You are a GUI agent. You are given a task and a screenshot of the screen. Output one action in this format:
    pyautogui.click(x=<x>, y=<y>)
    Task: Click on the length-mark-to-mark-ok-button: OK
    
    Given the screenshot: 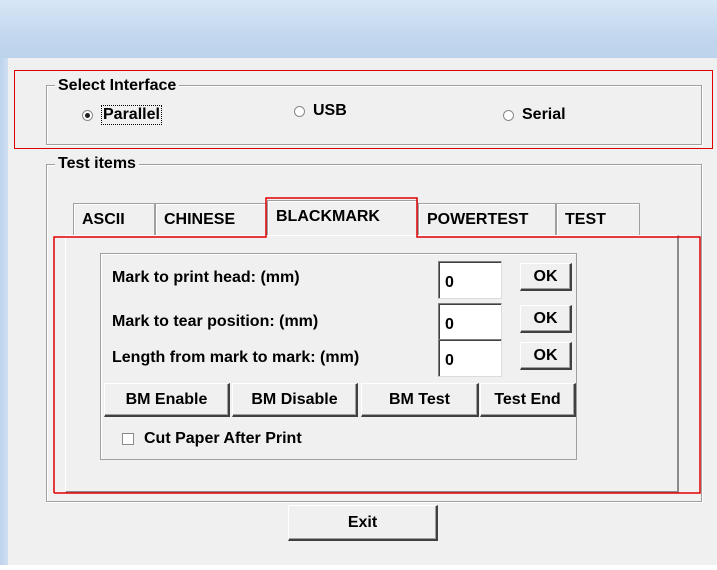 What is the action you would take?
    pyautogui.click(x=546, y=356)
    